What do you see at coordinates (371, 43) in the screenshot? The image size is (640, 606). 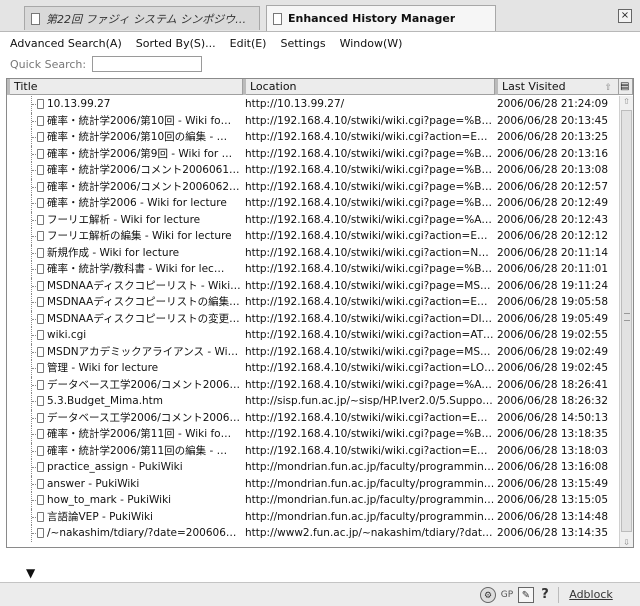 I see `menu-window: Window(W)` at bounding box center [371, 43].